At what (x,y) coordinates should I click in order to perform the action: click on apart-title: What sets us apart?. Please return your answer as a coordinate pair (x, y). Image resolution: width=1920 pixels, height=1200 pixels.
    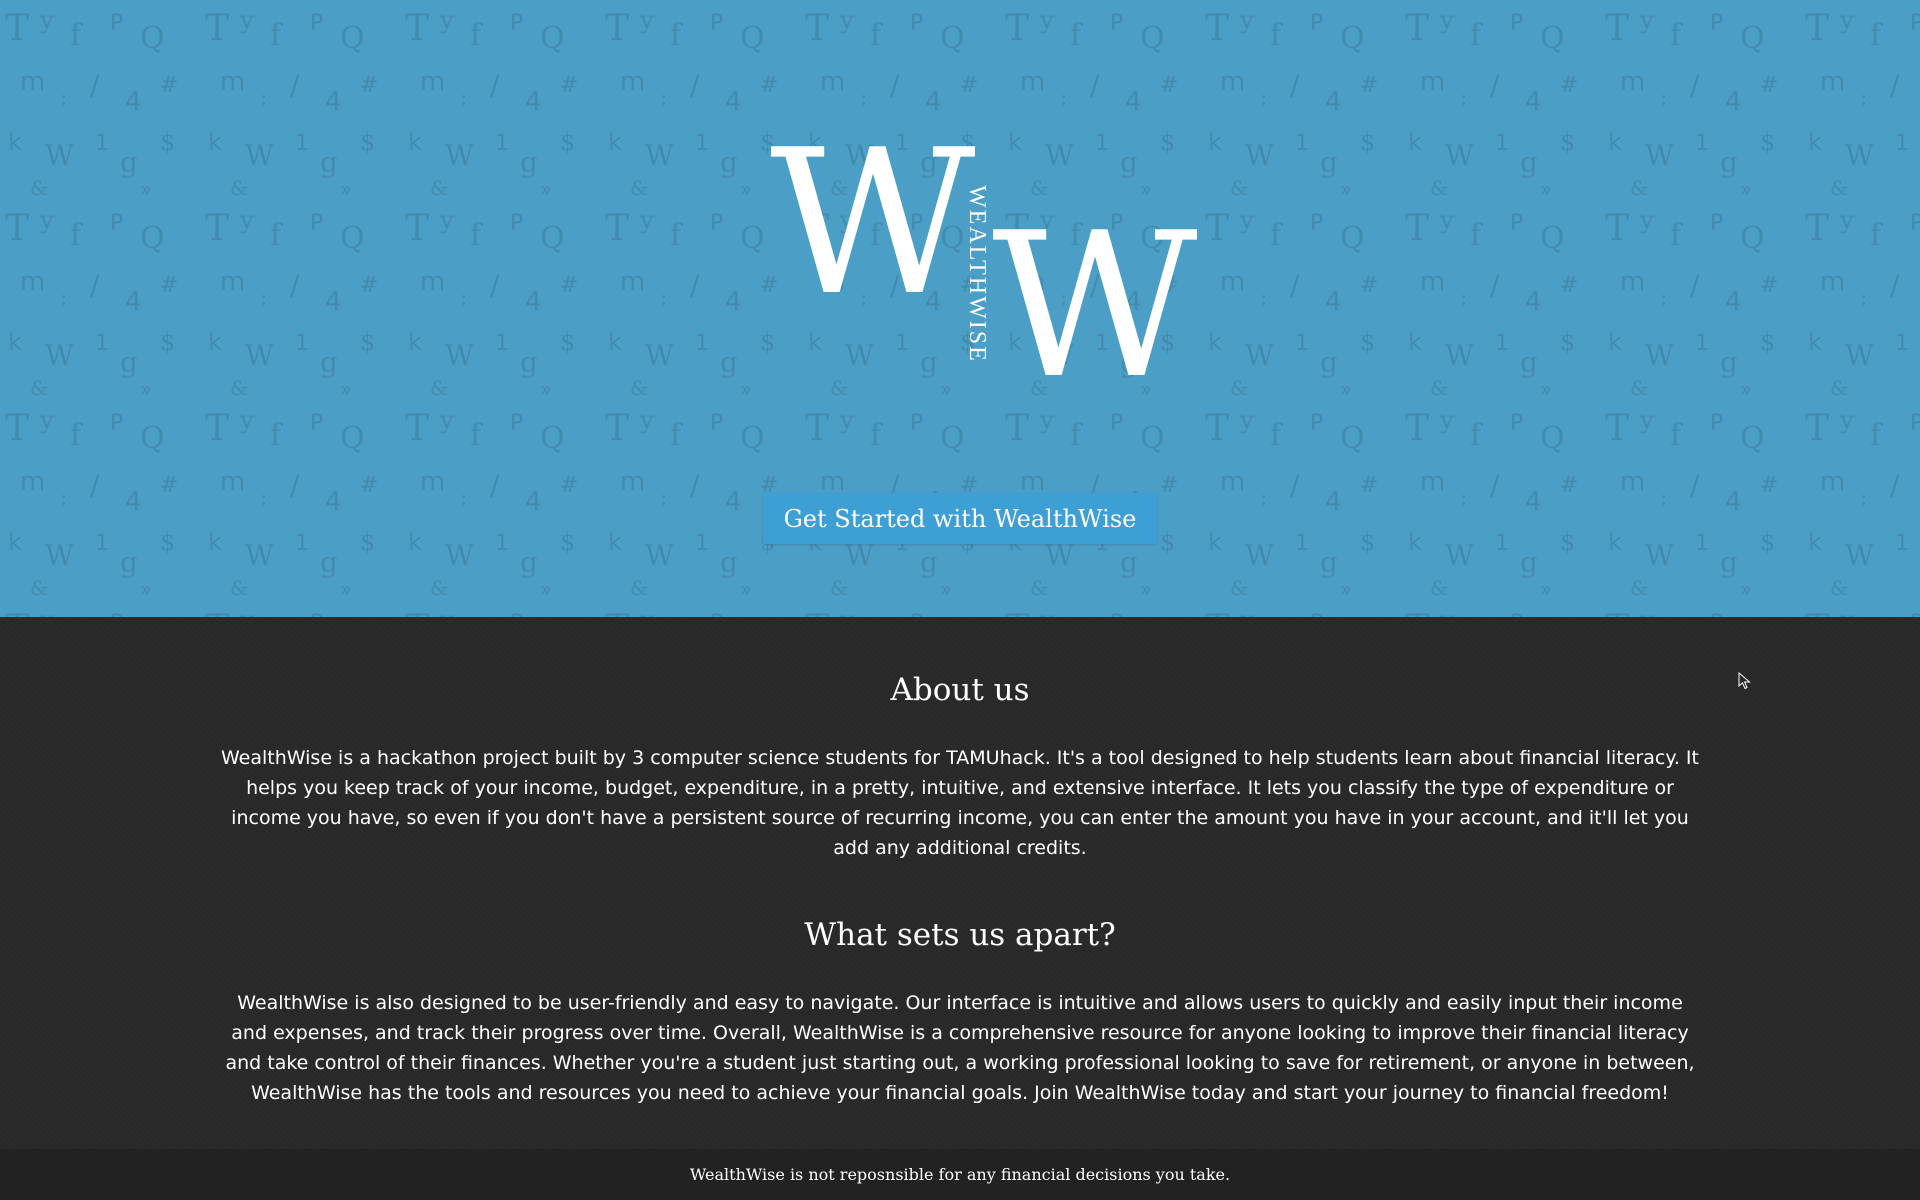
    Looking at the image, I should click on (960, 935).